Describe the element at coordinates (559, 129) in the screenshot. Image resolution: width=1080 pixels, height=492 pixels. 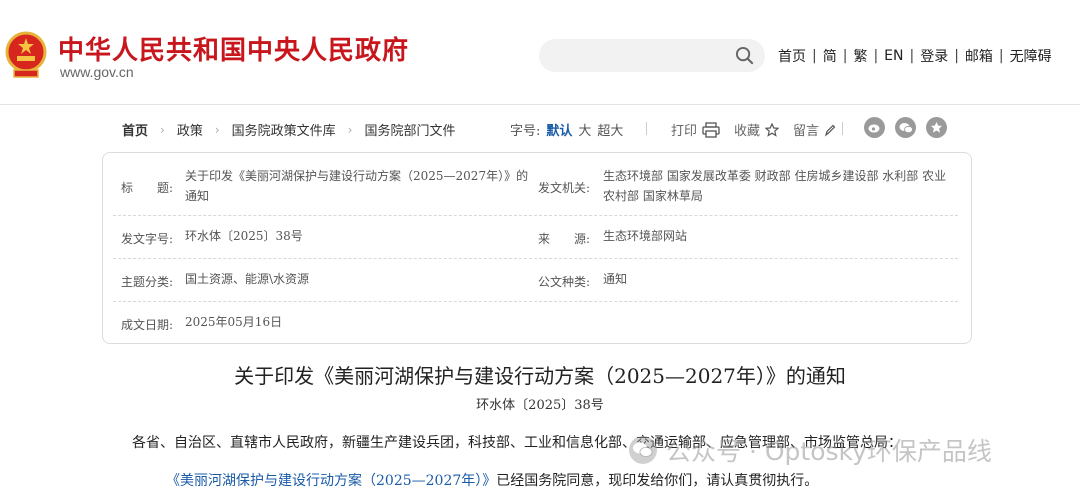
I see `font-size-default: 默认` at that location.